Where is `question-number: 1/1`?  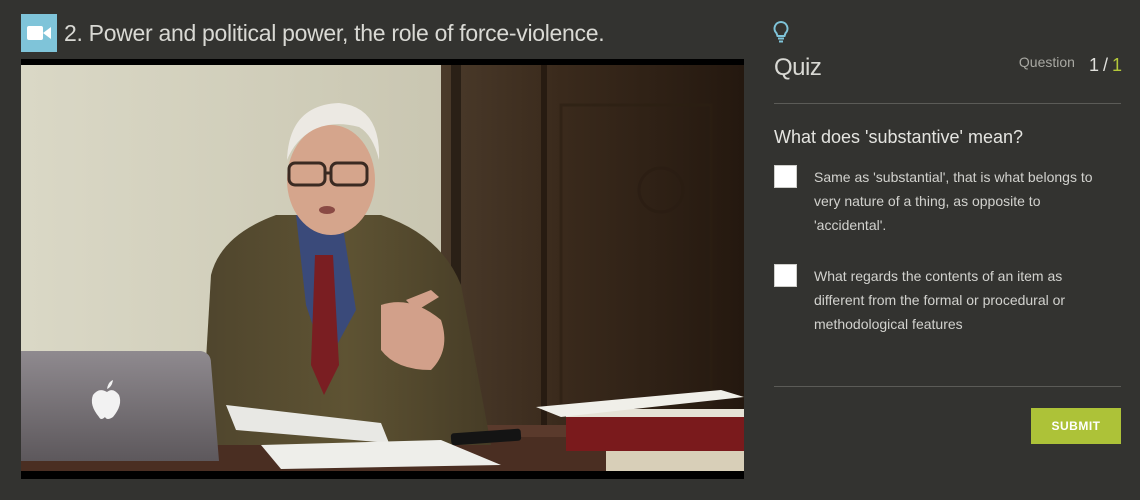
question-number: 1/1 is located at coordinates (1105, 65).